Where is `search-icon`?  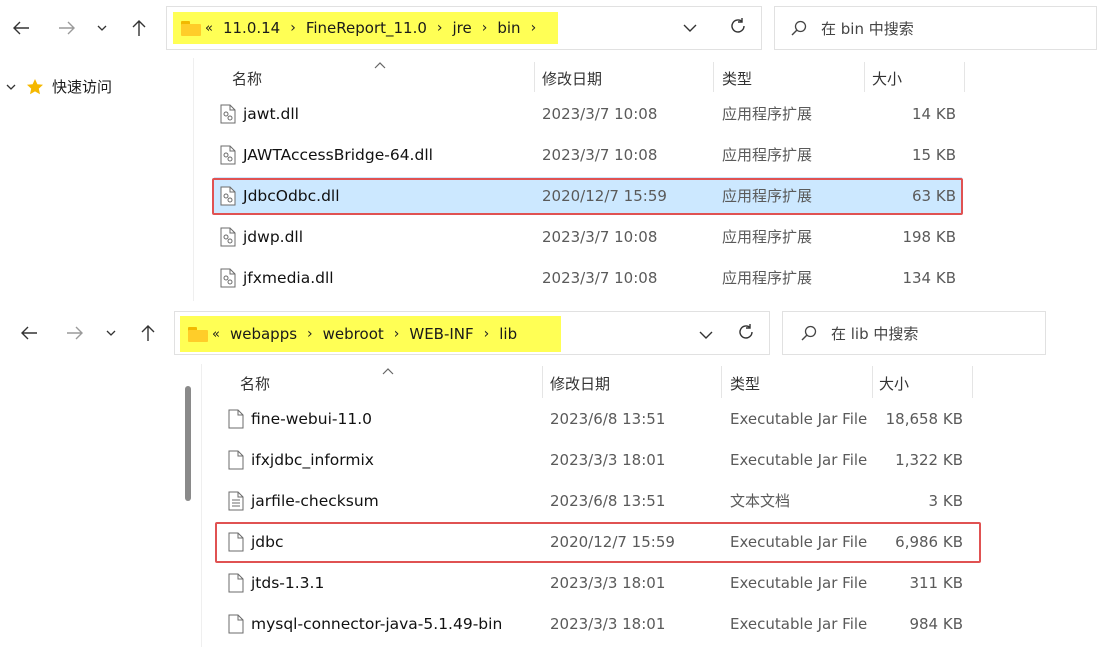
search-icon is located at coordinates (809, 333).